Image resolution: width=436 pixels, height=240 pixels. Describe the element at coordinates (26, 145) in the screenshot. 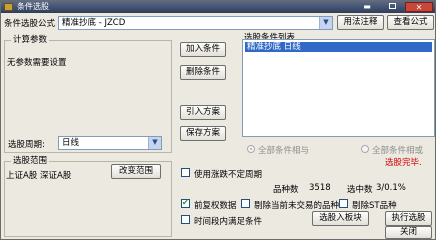

I see `period-label: 选股周期:` at that location.